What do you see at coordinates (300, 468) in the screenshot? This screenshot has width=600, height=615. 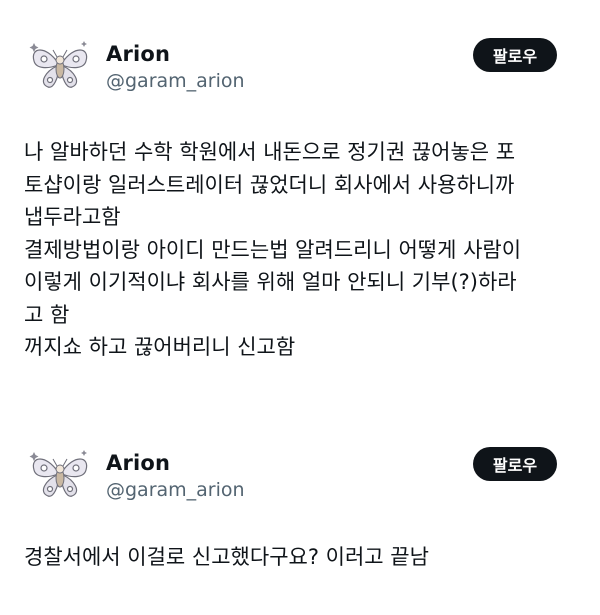 I see `tweet-header: Arion @garam_arion 팔로우` at bounding box center [300, 468].